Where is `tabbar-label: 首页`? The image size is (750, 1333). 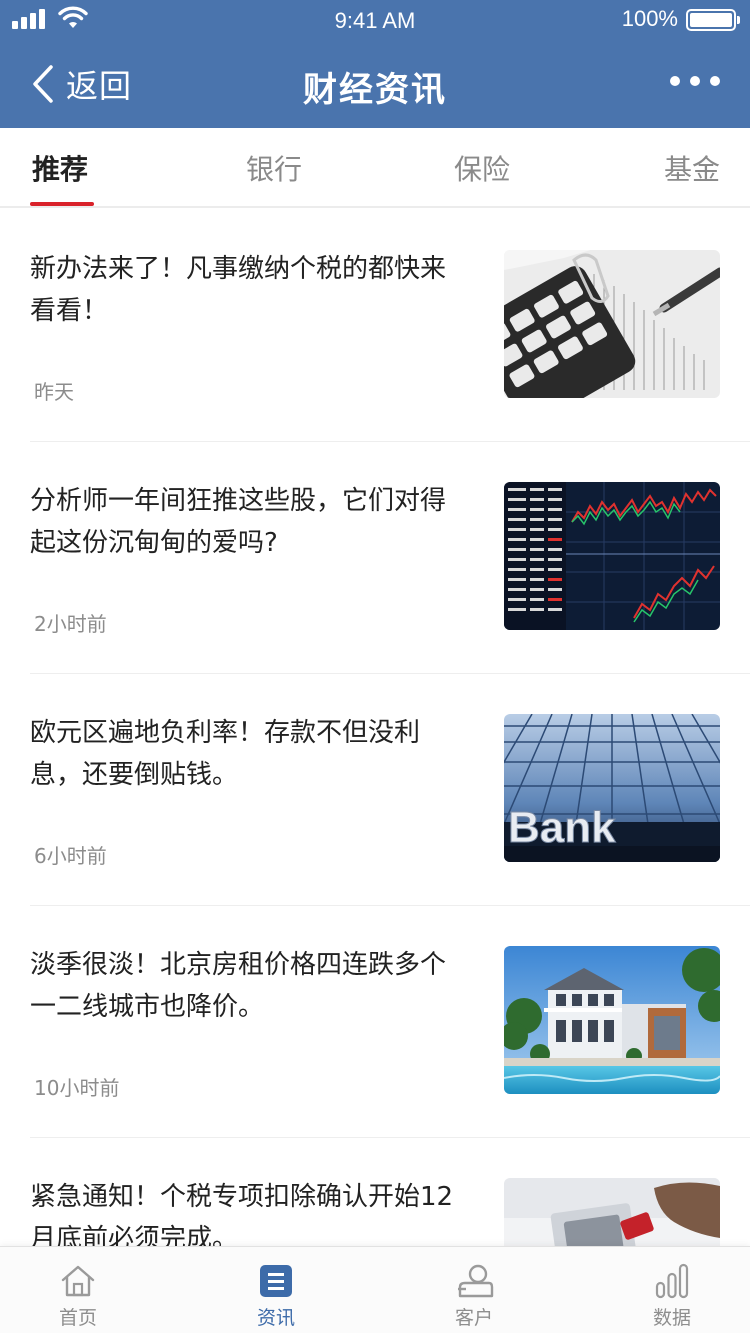
tabbar-label: 首页 is located at coordinates (77, 1318).